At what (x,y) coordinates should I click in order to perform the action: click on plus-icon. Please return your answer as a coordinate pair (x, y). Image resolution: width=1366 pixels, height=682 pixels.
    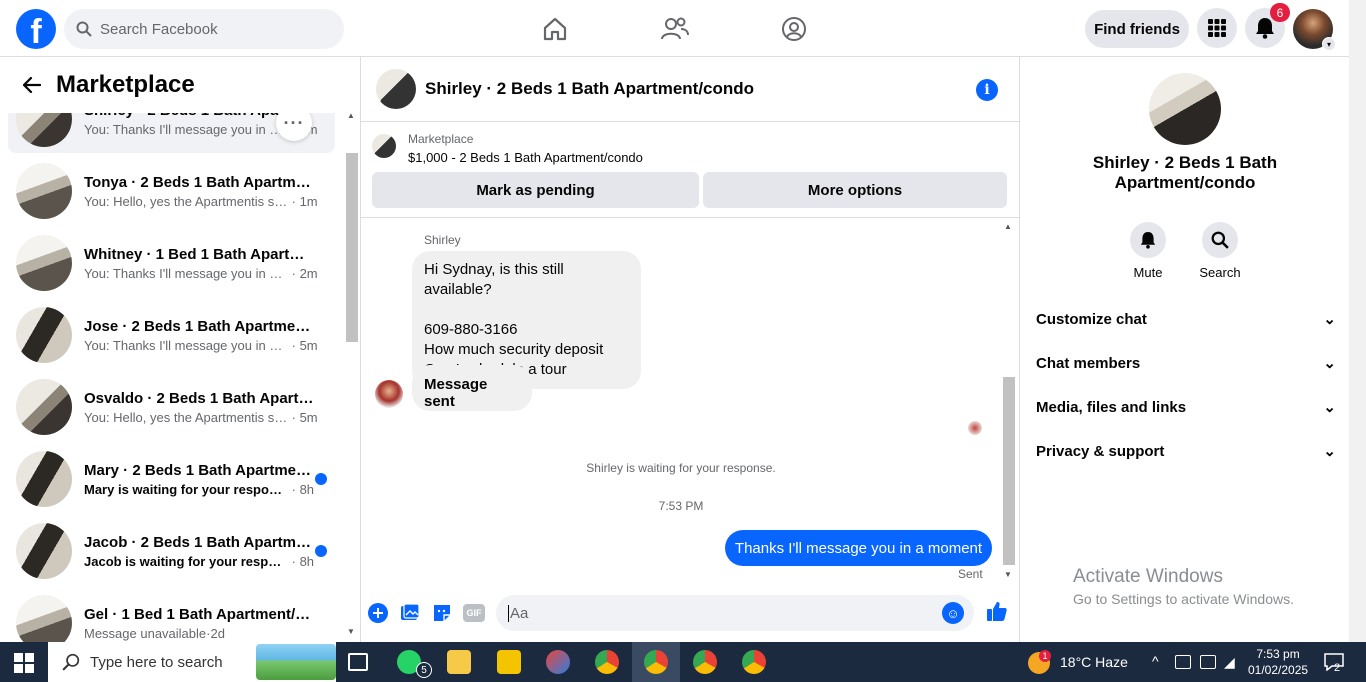
    Looking at the image, I should click on (378, 613).